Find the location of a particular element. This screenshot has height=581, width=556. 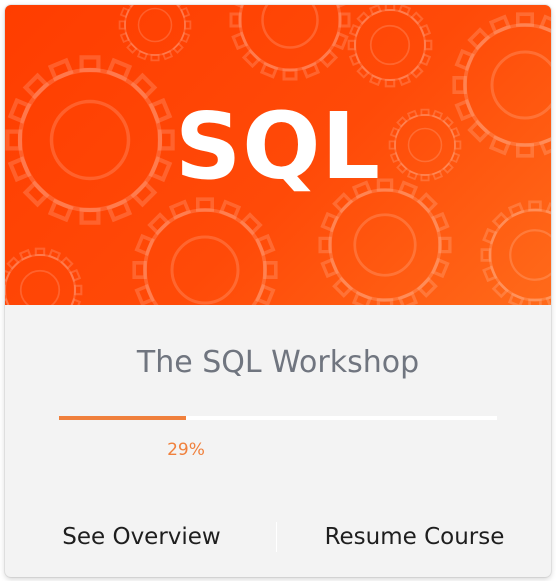

resume-course-button: Resume Course is located at coordinates (414, 537).